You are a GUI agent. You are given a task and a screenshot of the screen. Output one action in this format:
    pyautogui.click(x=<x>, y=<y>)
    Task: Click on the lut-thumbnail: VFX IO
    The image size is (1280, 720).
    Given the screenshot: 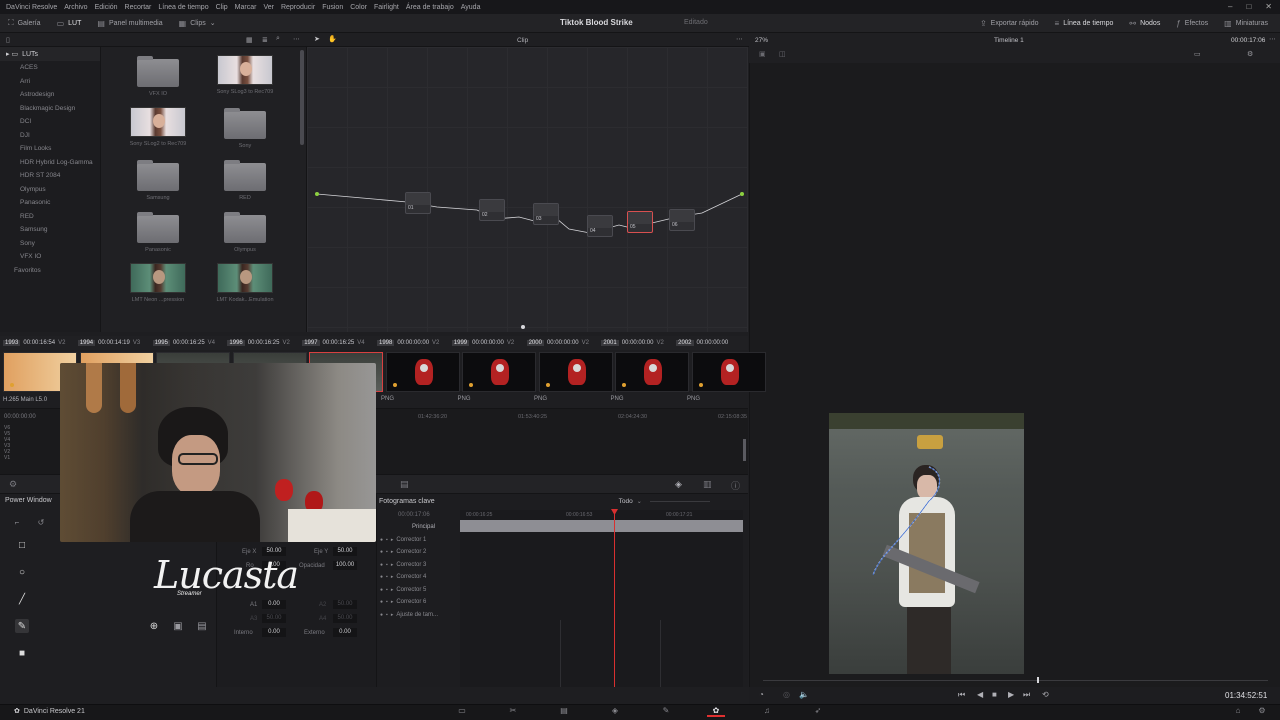 What is the action you would take?
    pyautogui.click(x=158, y=76)
    